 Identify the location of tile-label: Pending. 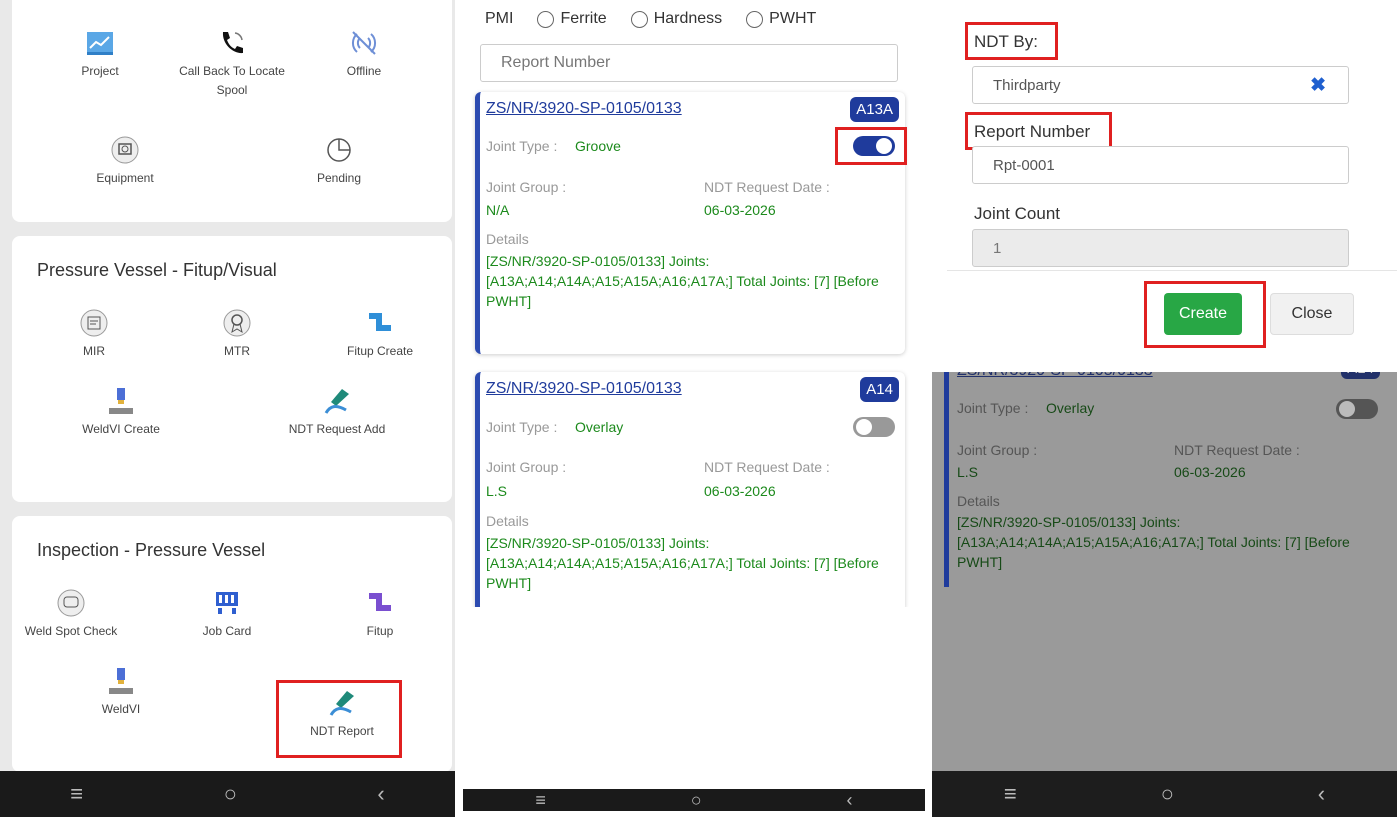
(339, 178).